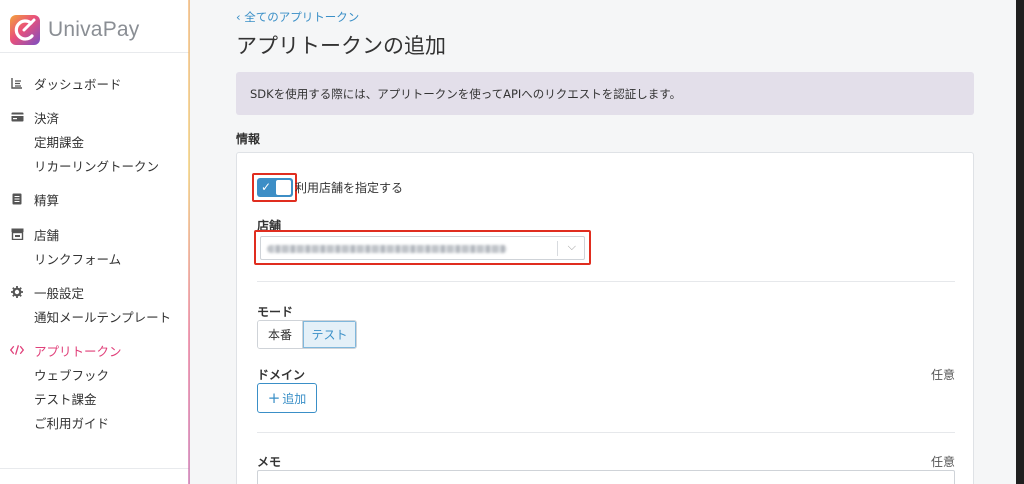 The height and width of the screenshot is (484, 1024). I want to click on sidebar-item-app-tokens: アプリトークン, so click(66, 350).